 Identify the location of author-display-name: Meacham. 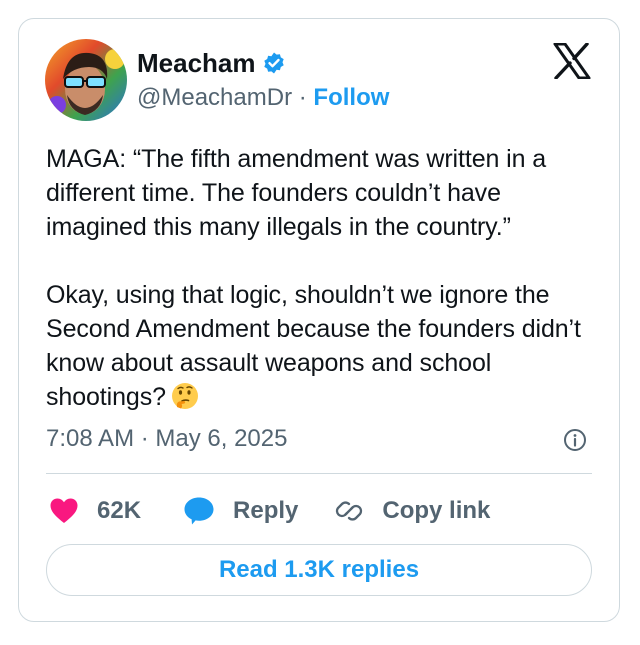
(196, 63).